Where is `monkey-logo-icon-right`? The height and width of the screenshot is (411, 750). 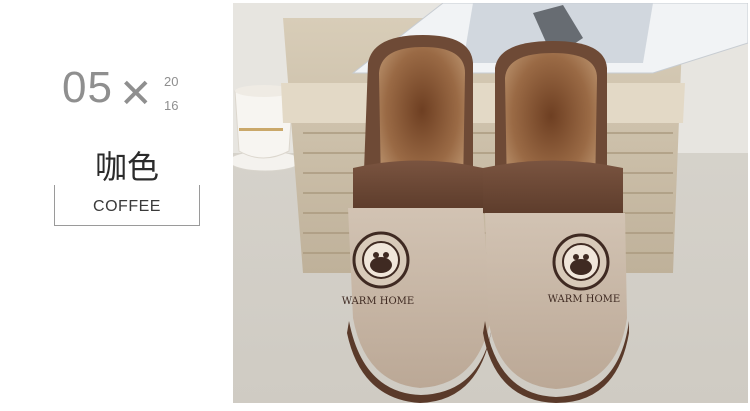 monkey-logo-icon-right is located at coordinates (581, 262).